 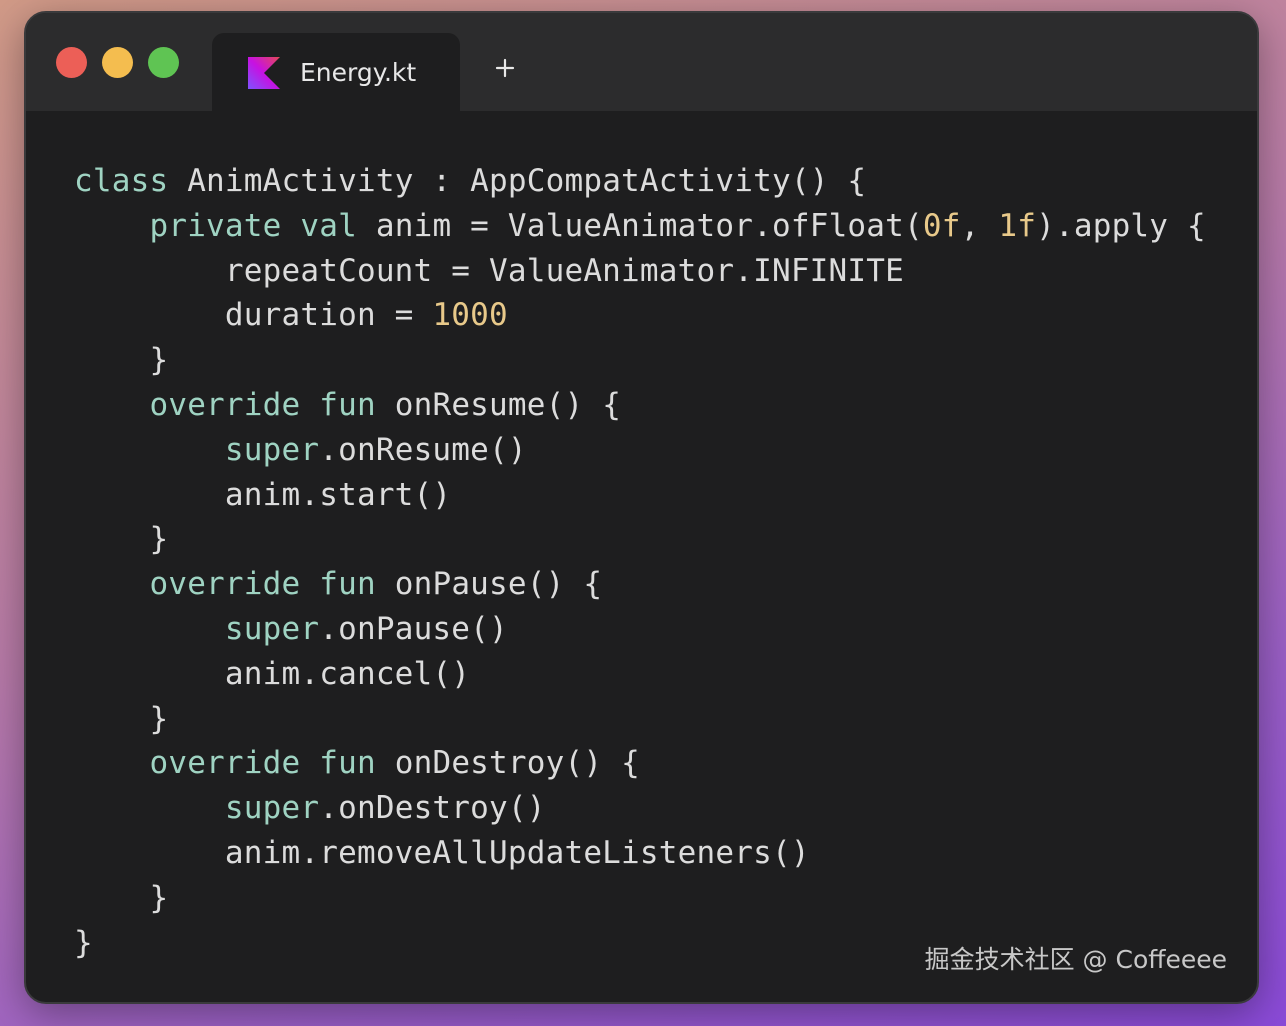 What do you see at coordinates (442, 852) in the screenshot?
I see `code-text: anim.removeAllUpdateListeners()` at bounding box center [442, 852].